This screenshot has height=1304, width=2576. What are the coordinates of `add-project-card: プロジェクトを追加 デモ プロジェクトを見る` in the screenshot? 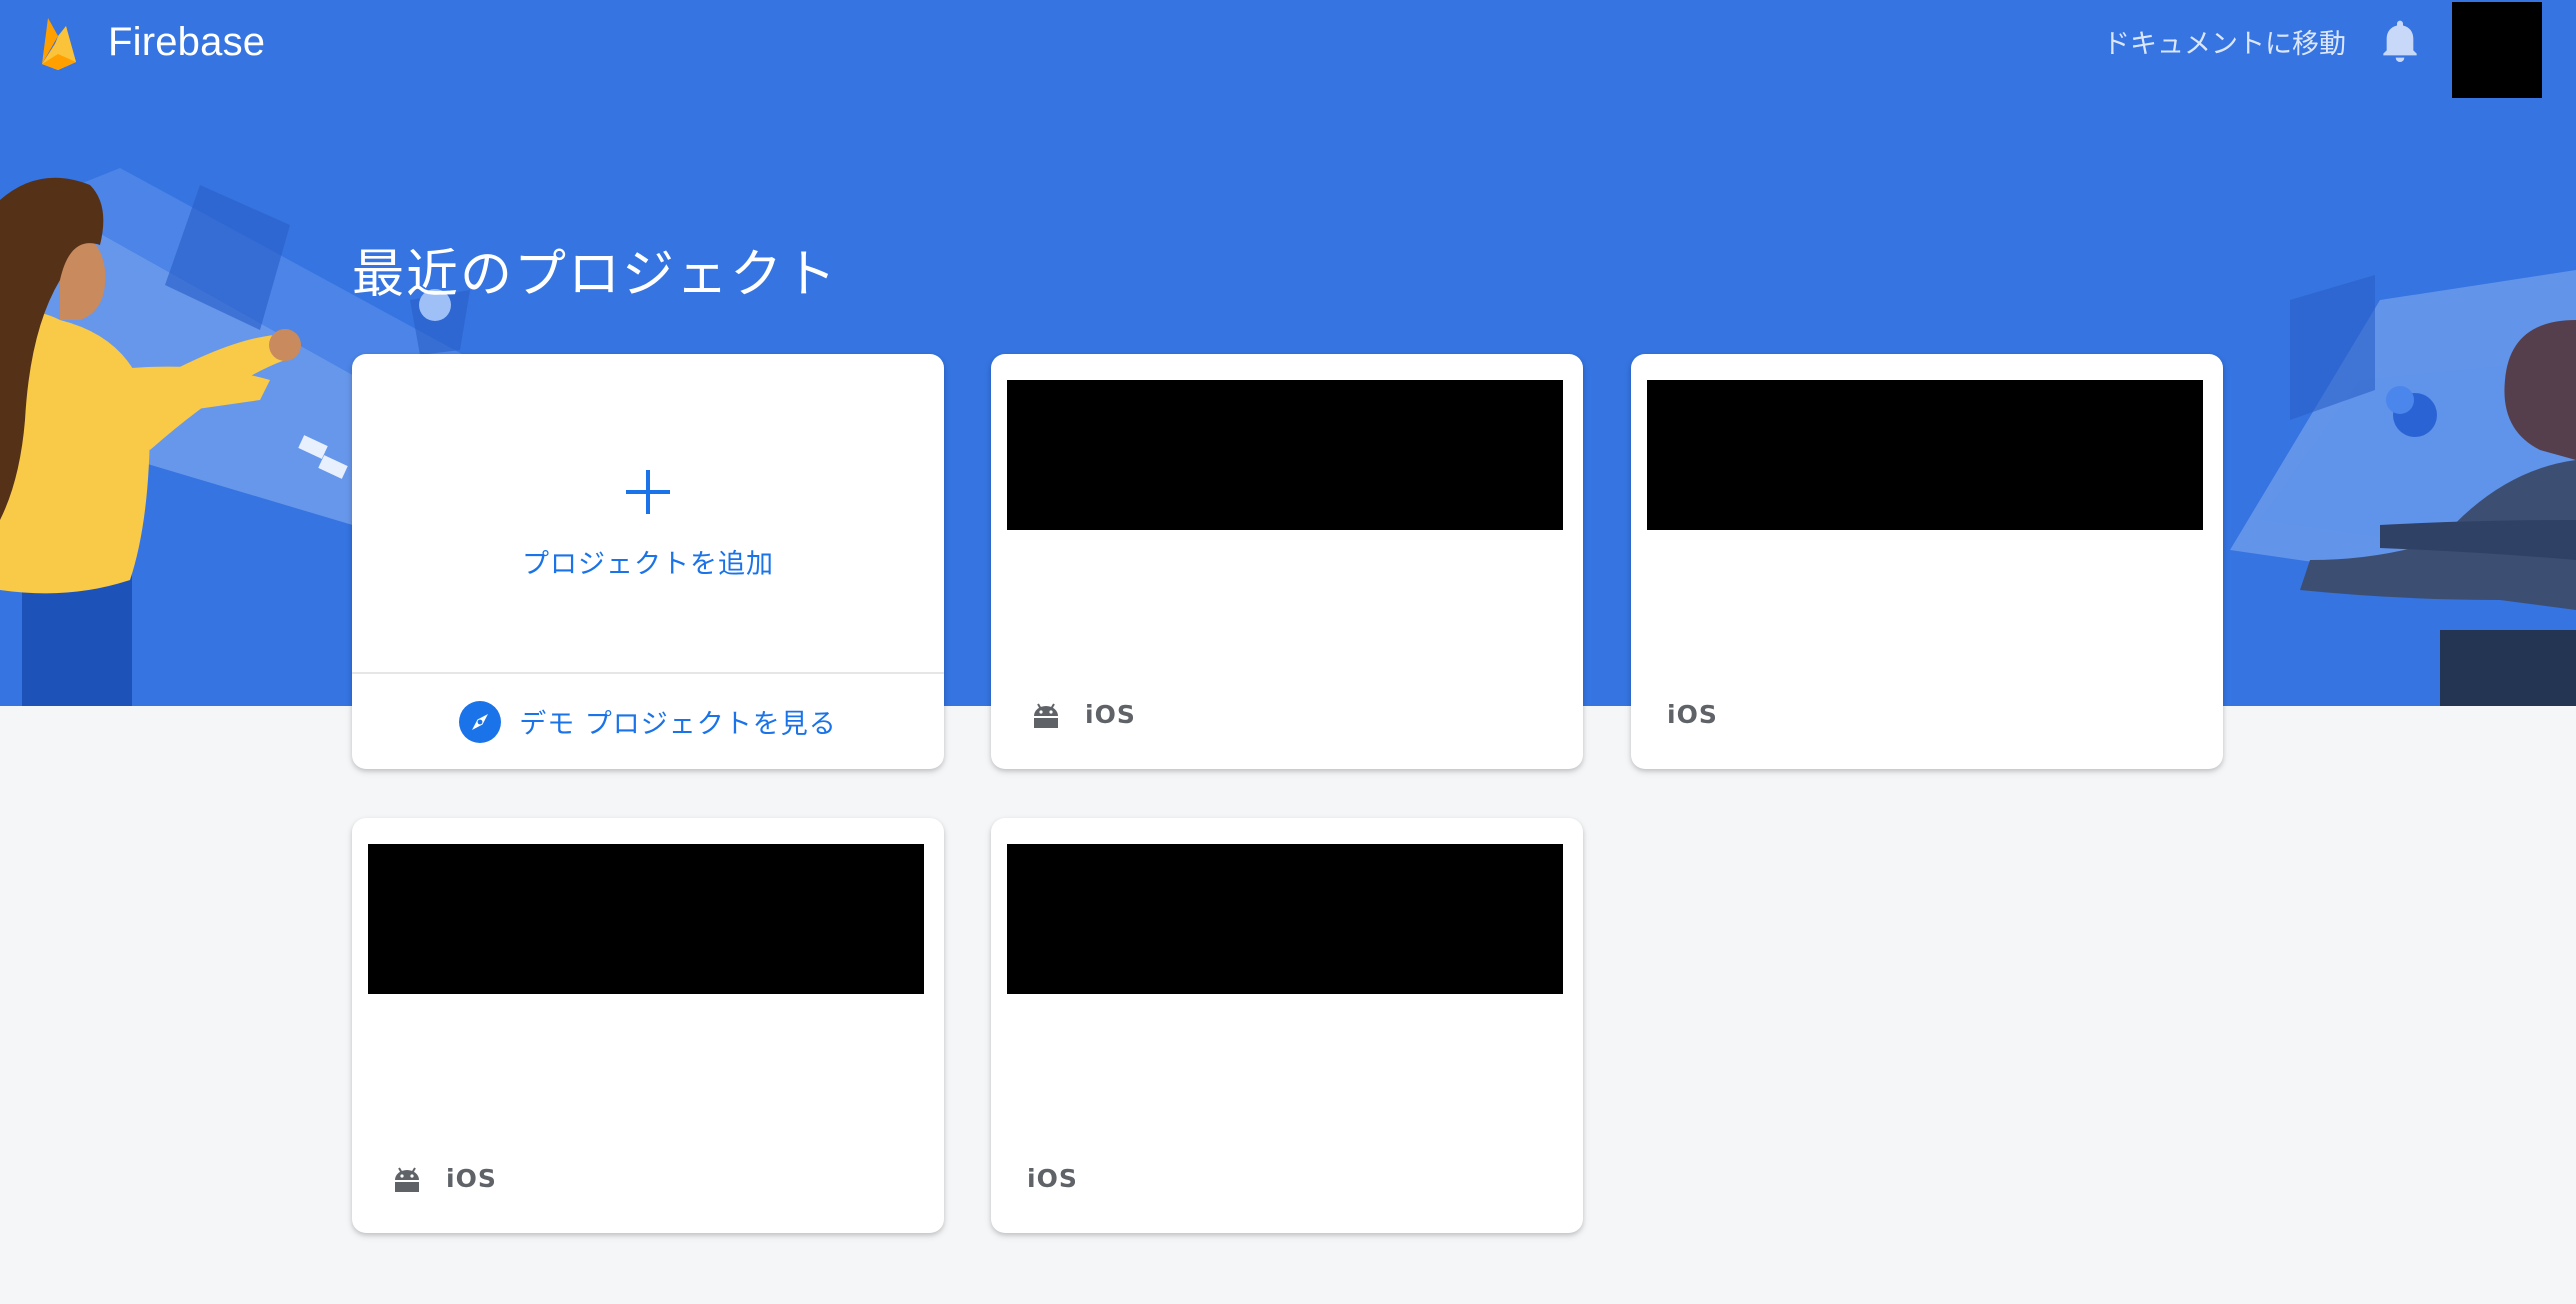 It's located at (648, 561).